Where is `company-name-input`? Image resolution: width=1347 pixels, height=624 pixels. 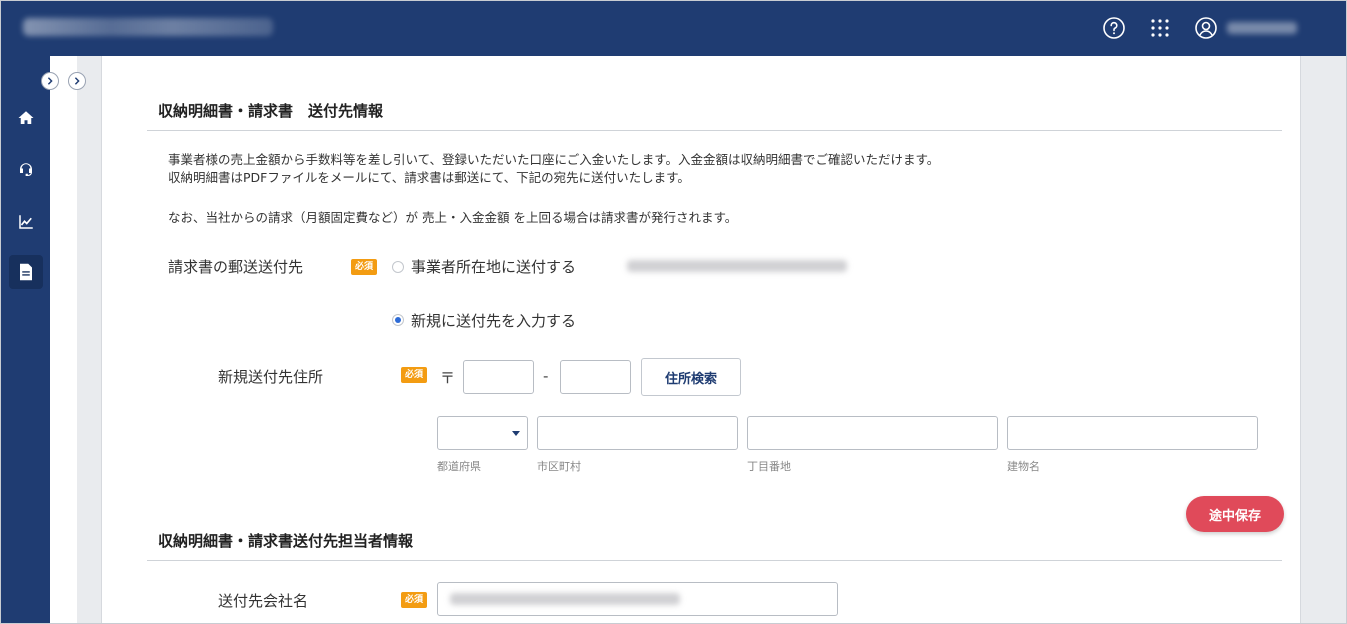 company-name-input is located at coordinates (637, 599).